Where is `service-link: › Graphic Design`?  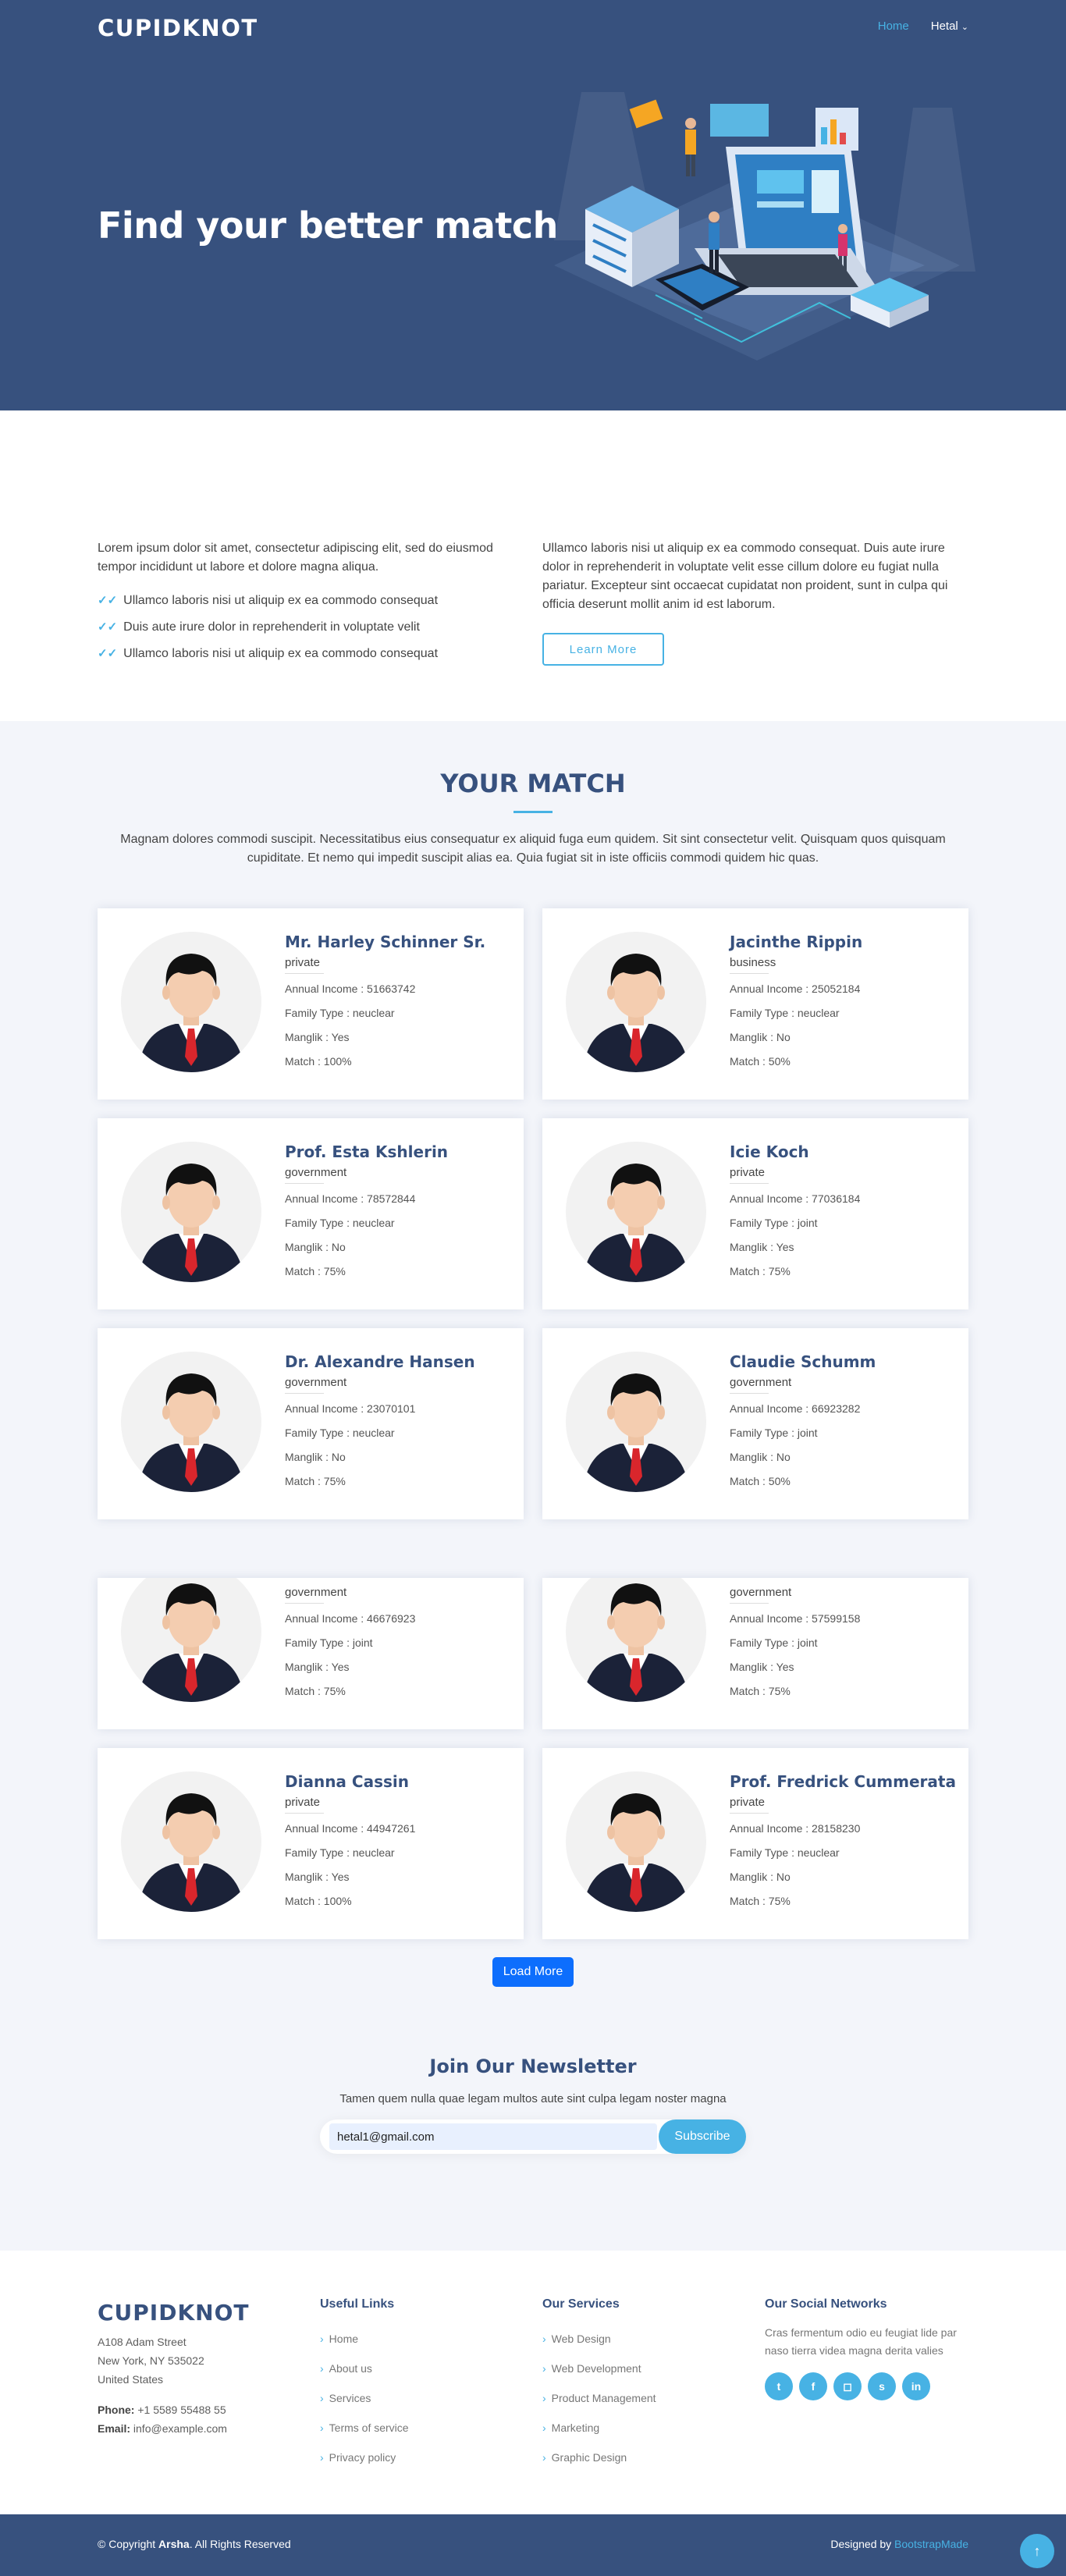 service-link: › Graphic Design is located at coordinates (599, 2457).